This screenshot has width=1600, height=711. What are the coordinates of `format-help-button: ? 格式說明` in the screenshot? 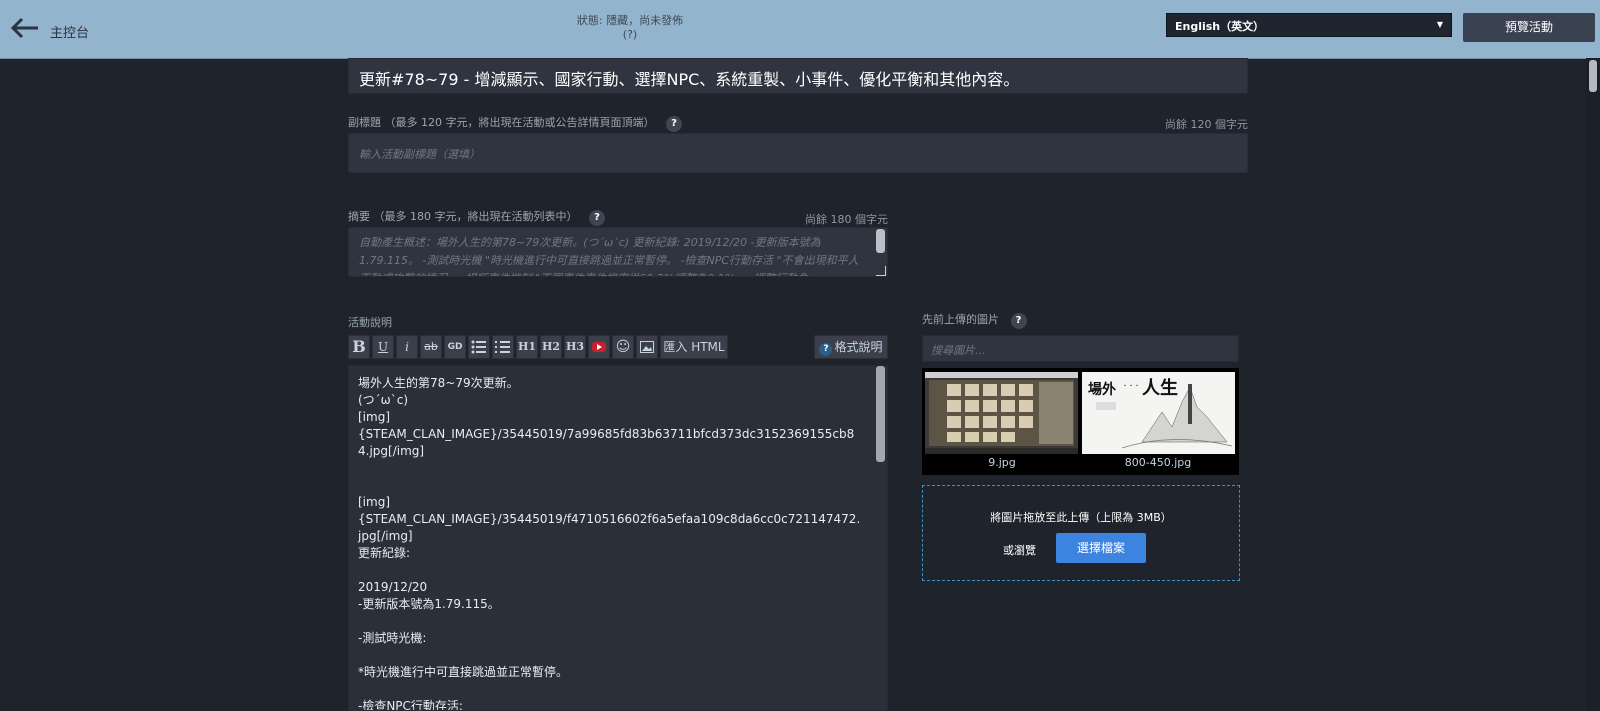 It's located at (851, 347).